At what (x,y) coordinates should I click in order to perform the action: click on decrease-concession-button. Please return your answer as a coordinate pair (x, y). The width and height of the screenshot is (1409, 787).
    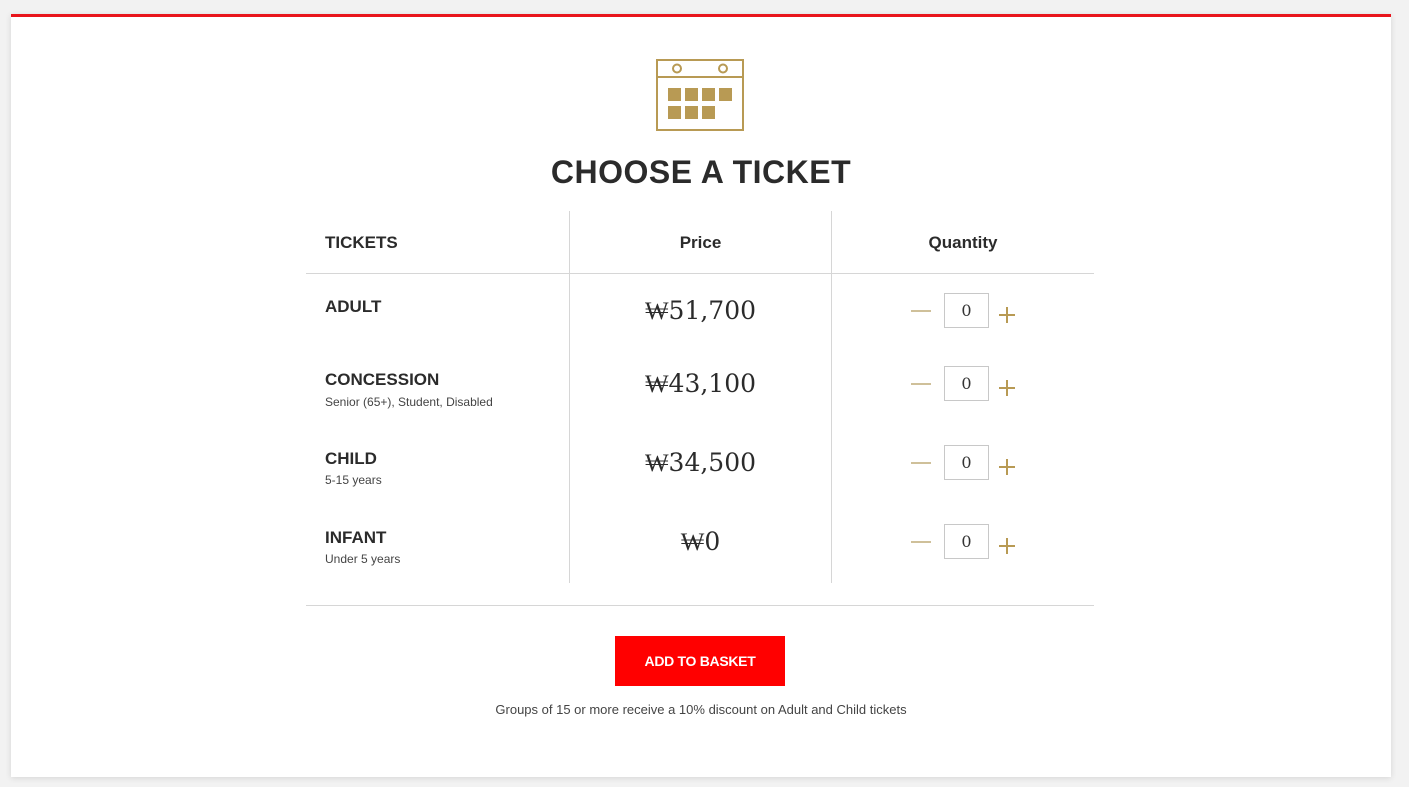
    Looking at the image, I should click on (921, 384).